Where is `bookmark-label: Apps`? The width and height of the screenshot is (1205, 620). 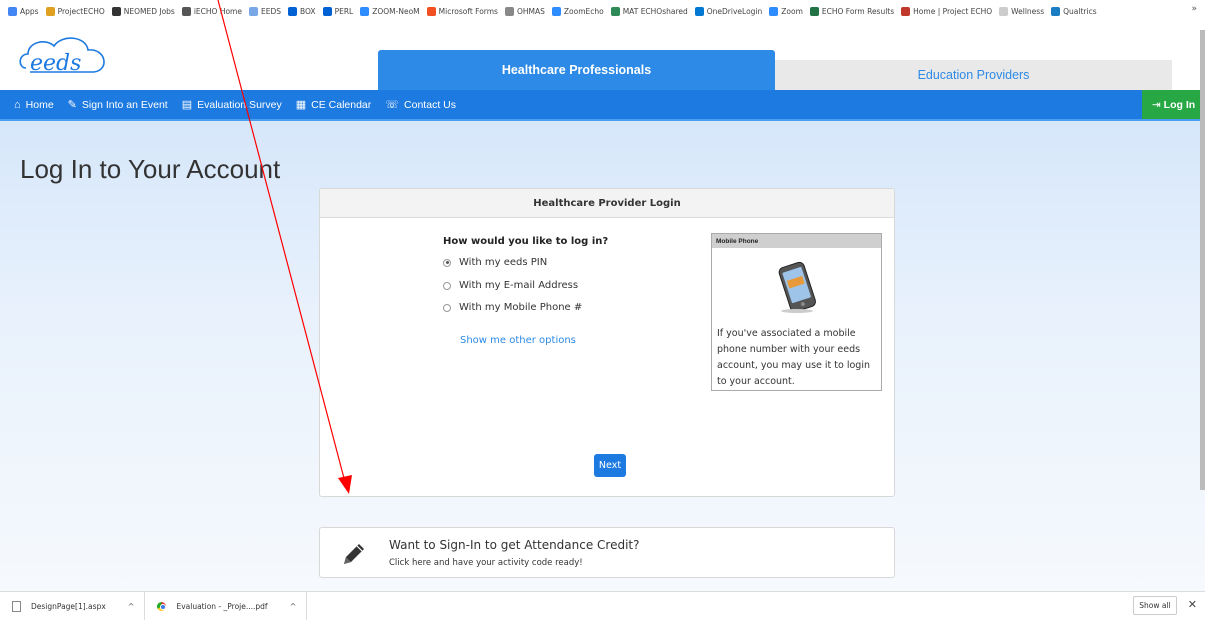 bookmark-label: Apps is located at coordinates (29, 11).